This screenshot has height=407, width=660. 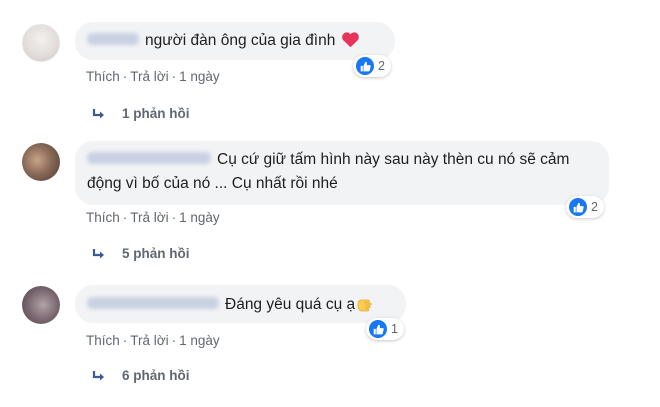 What do you see at coordinates (394, 329) in the screenshot?
I see `reaction-count-text: 1` at bounding box center [394, 329].